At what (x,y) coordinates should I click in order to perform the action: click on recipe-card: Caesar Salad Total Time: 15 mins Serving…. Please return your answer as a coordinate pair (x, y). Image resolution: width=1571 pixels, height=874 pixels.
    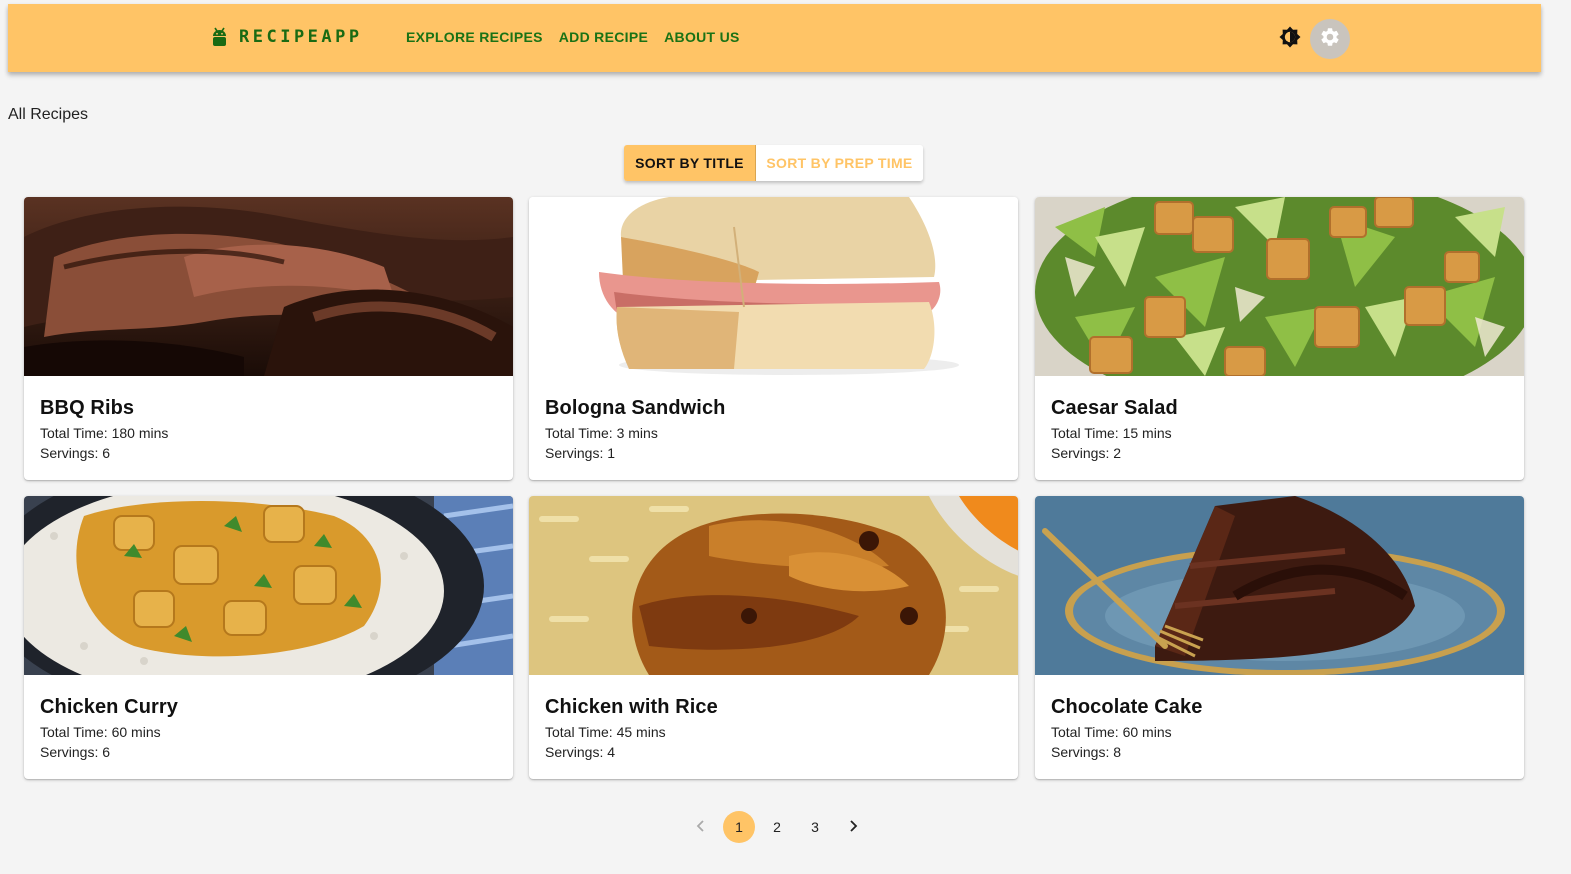
    Looking at the image, I should click on (1279, 338).